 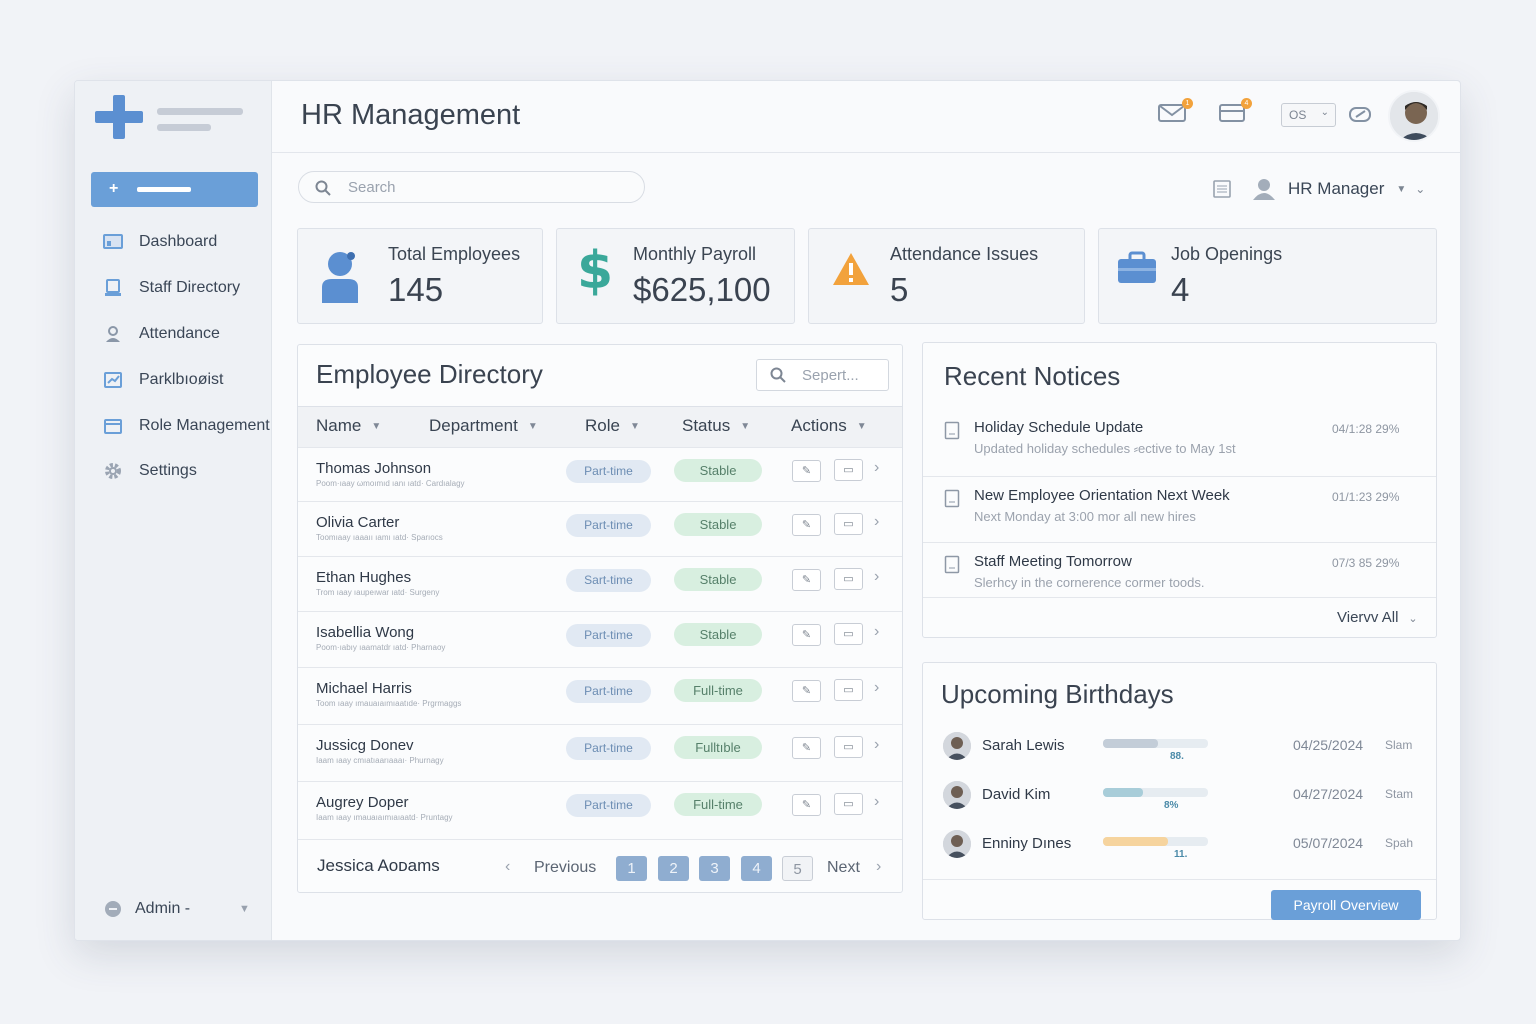 What do you see at coordinates (612, 426) in the screenshot?
I see `column-header-role: Role ▼` at bounding box center [612, 426].